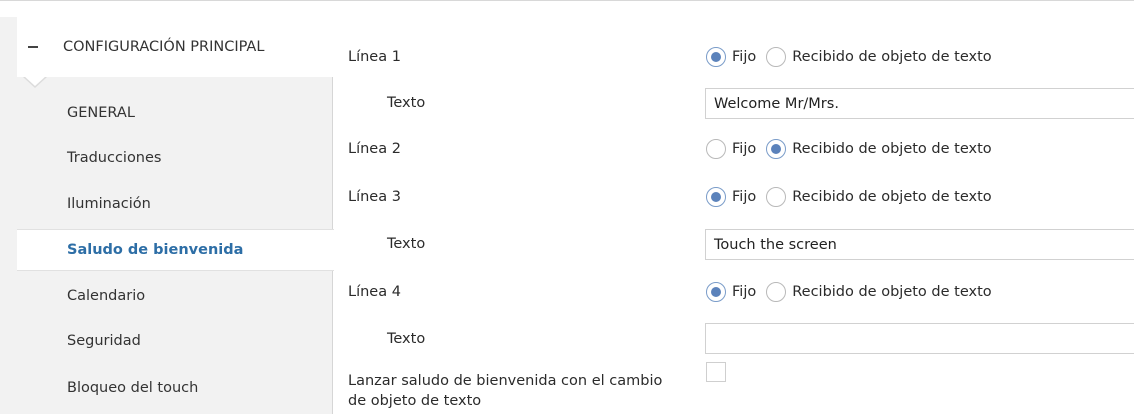 This screenshot has width=1134, height=414. Describe the element at coordinates (716, 57) in the screenshot. I see `line-1-fixed-radio` at that location.